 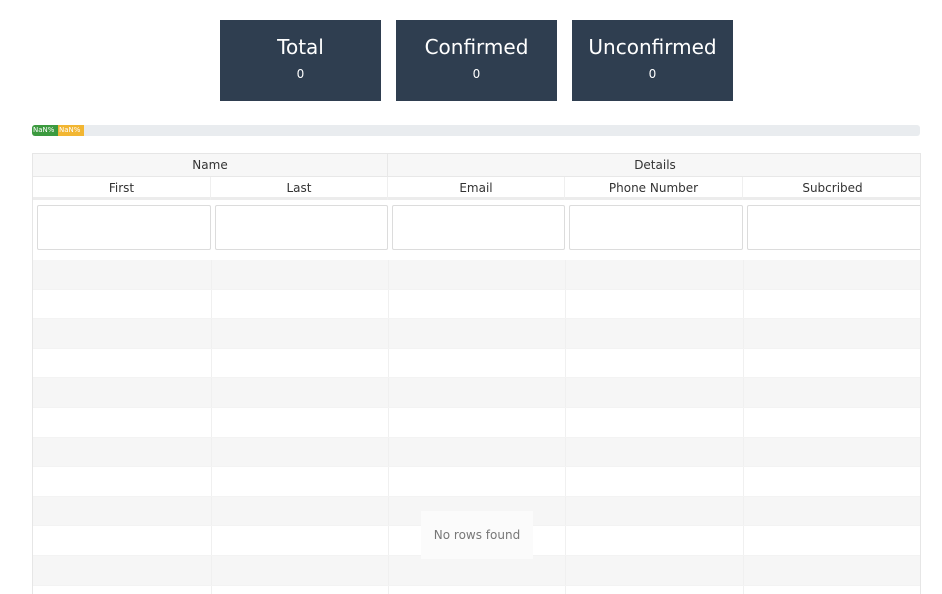 I want to click on column-header-subscribed: Subcribed, so click(x=831, y=188).